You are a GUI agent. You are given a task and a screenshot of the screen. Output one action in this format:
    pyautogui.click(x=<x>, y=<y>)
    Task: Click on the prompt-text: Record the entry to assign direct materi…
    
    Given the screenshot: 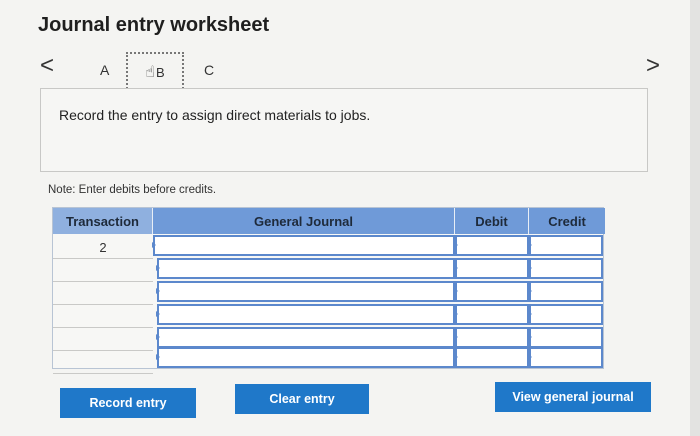 What is the action you would take?
    pyautogui.click(x=215, y=115)
    